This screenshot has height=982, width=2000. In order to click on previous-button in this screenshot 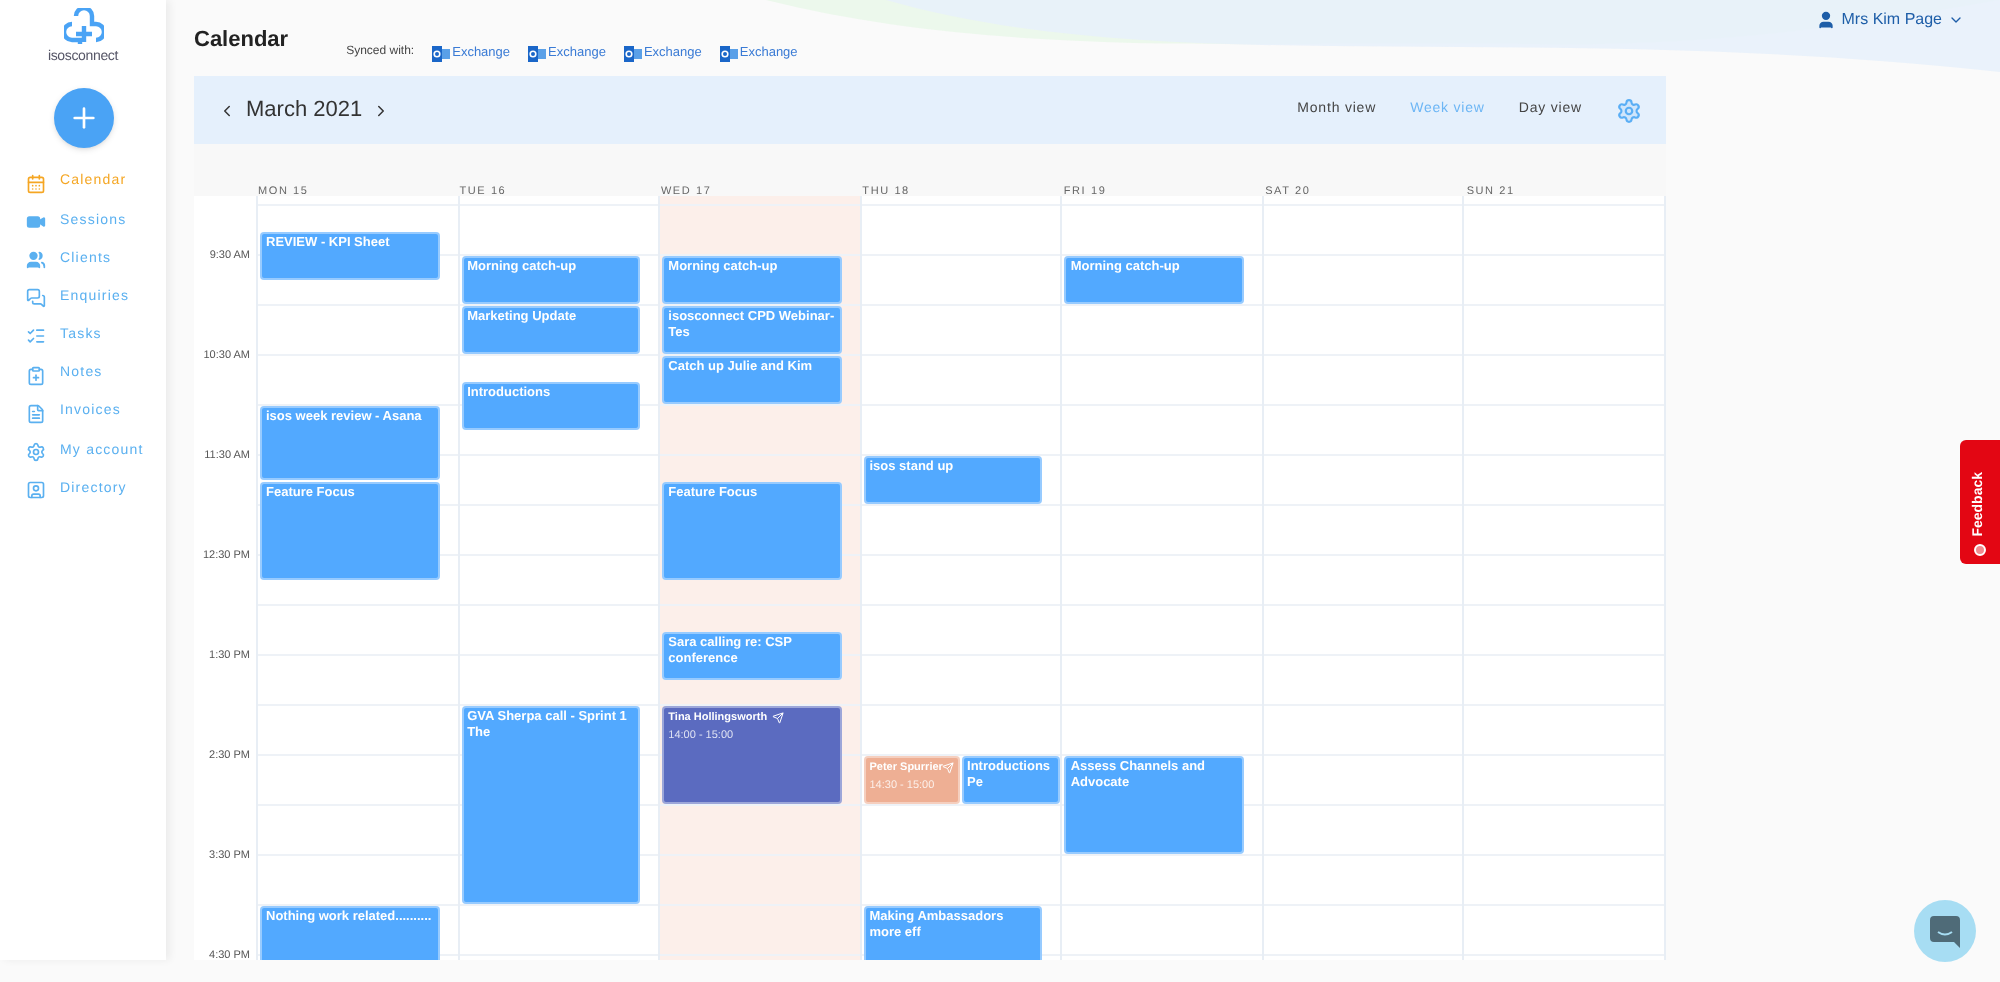, I will do `click(227, 110)`.